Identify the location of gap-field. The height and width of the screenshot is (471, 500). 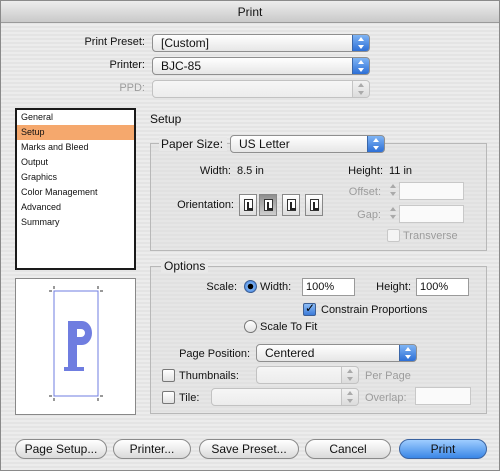
(431, 214).